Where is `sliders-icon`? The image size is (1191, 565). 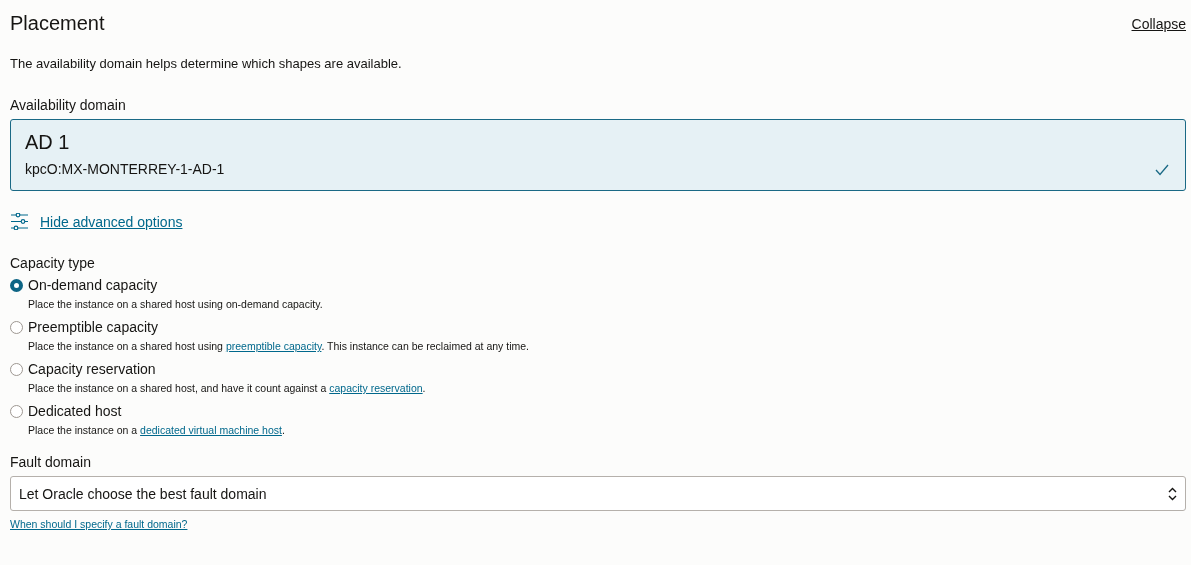 sliders-icon is located at coordinates (19, 221).